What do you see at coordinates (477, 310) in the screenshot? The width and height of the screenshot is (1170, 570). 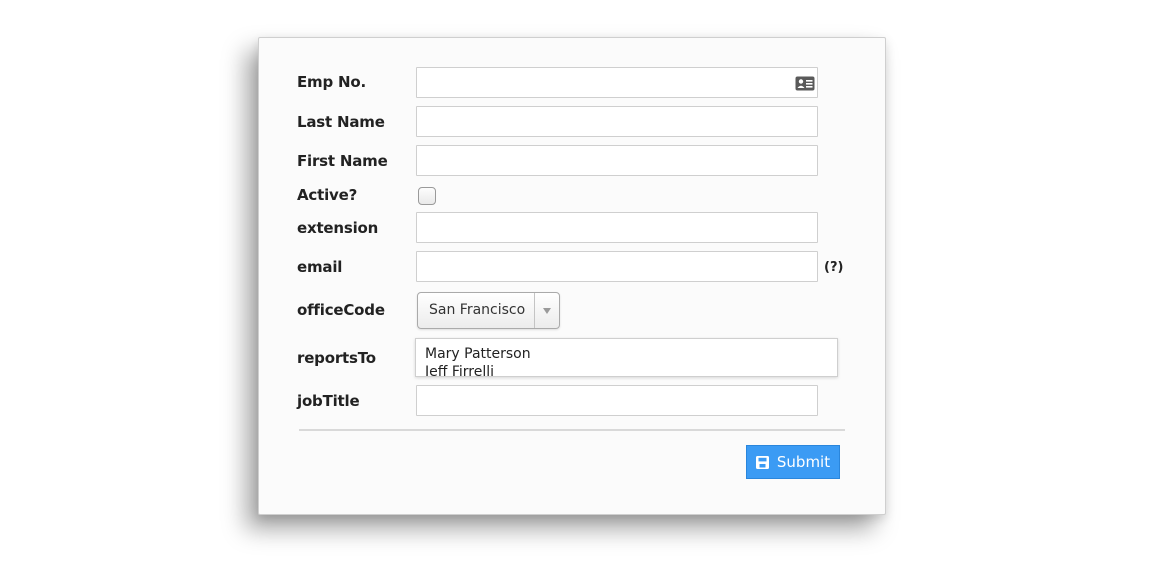 I see `office-code-selected-value: San Francisco` at bounding box center [477, 310].